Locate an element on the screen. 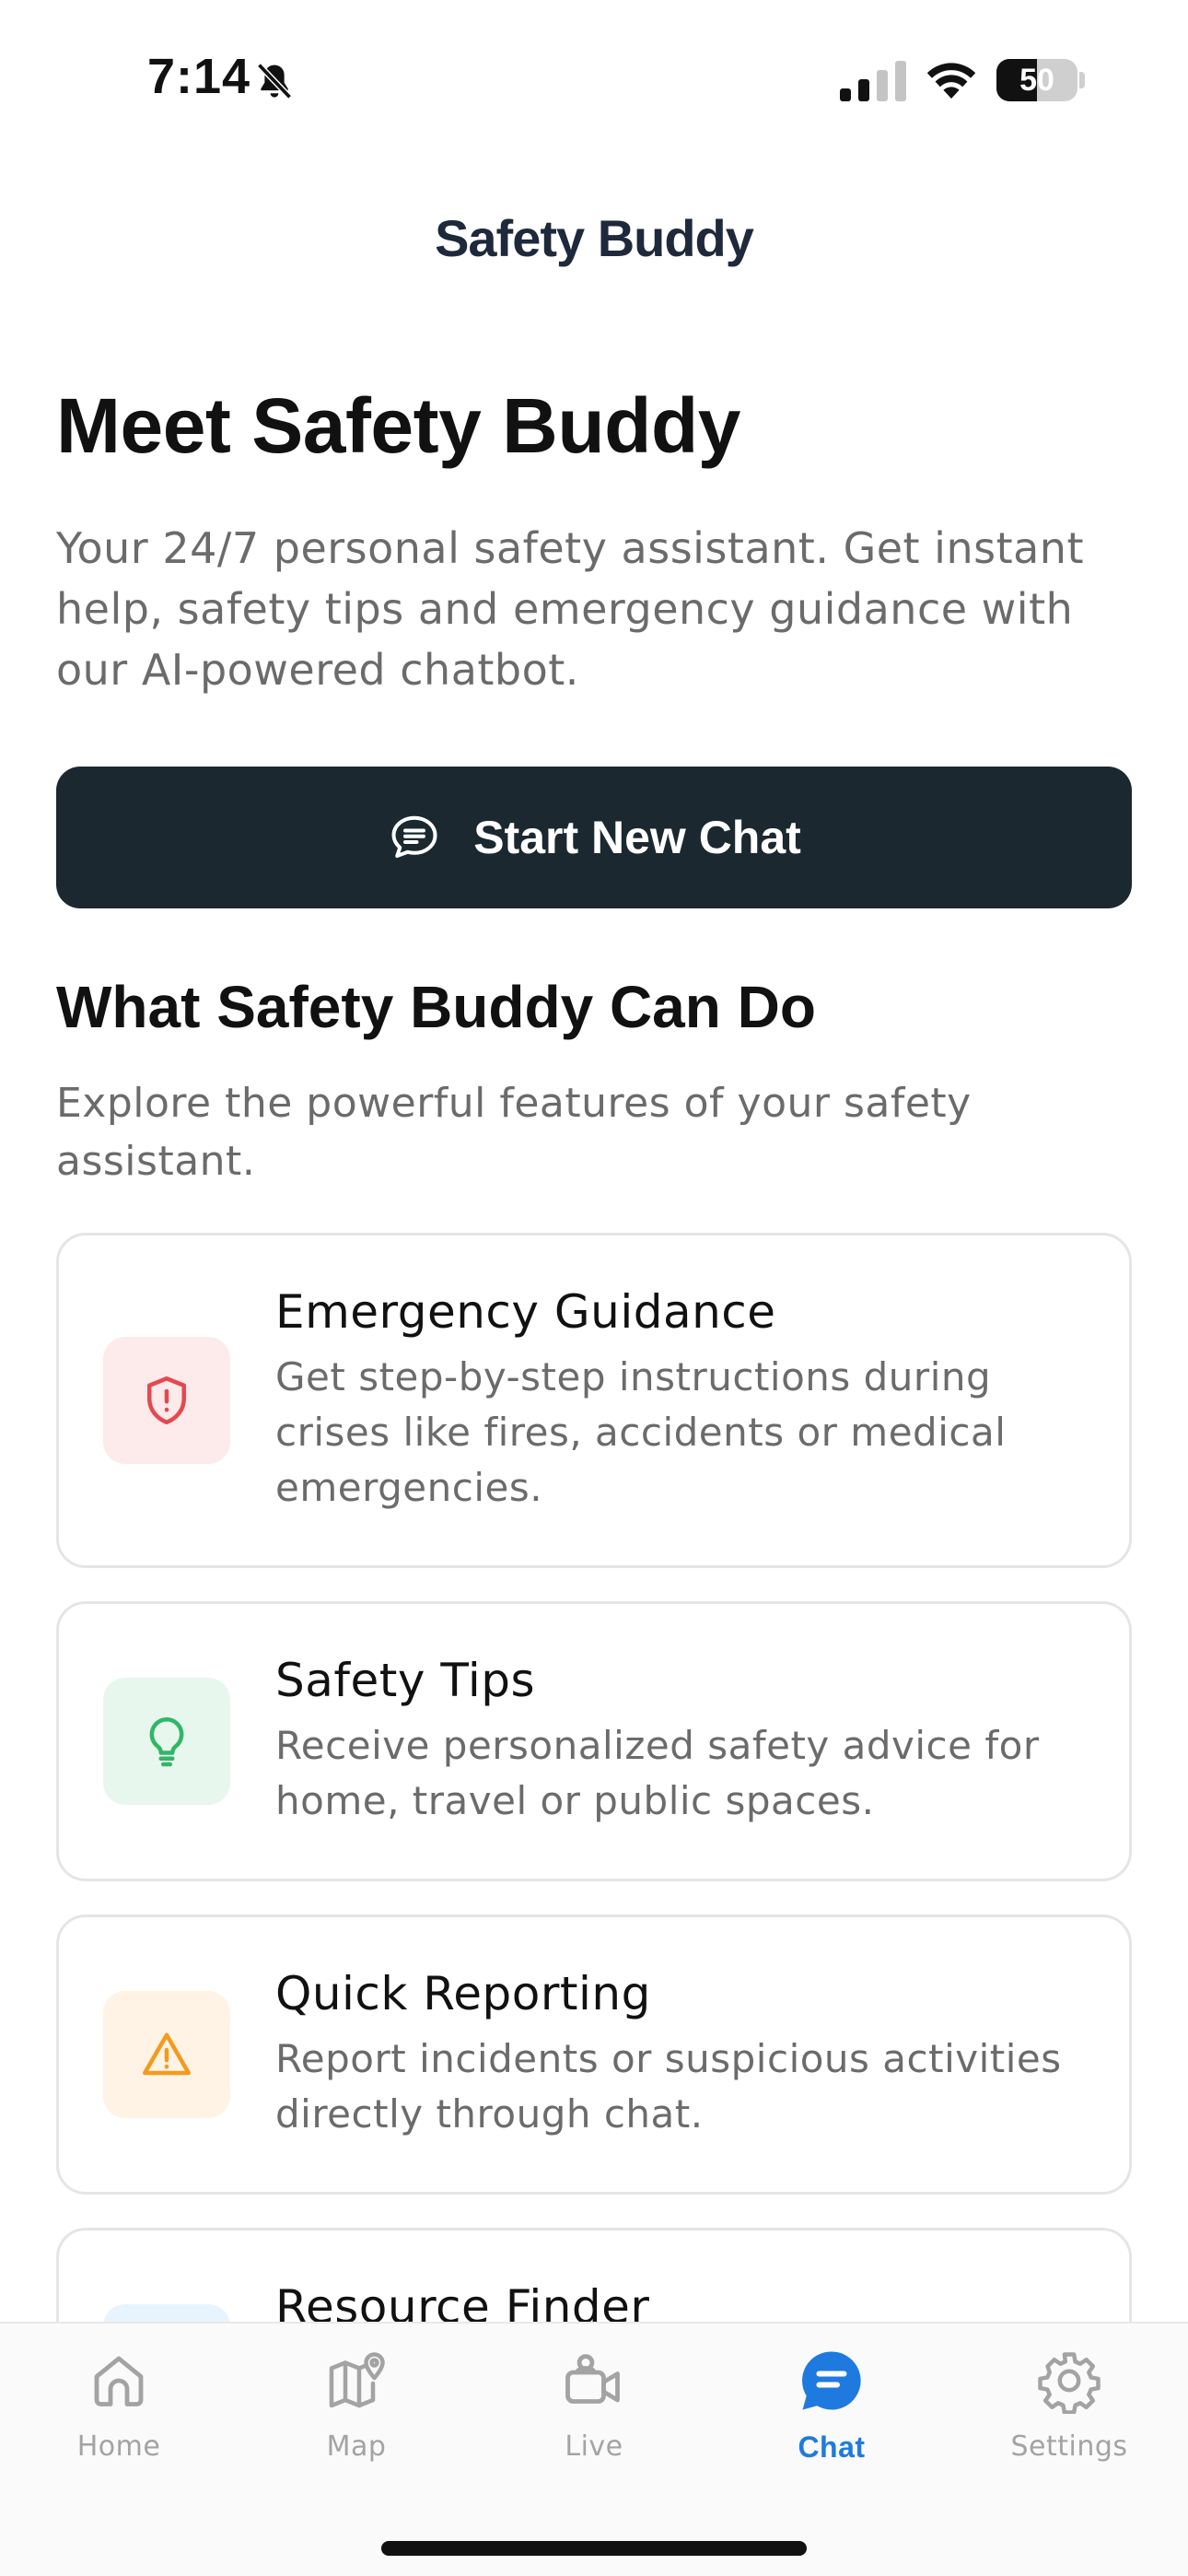 This screenshot has width=1188, height=2576. start-new-chat-label: Start New Chat is located at coordinates (637, 837).